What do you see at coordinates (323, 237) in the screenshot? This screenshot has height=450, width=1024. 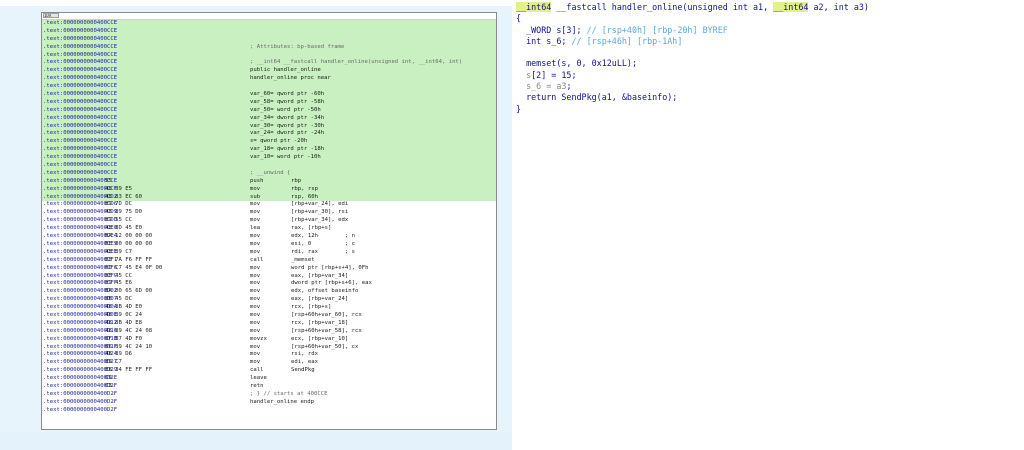 I see `instruction-operands: edx, 12h ; n` at bounding box center [323, 237].